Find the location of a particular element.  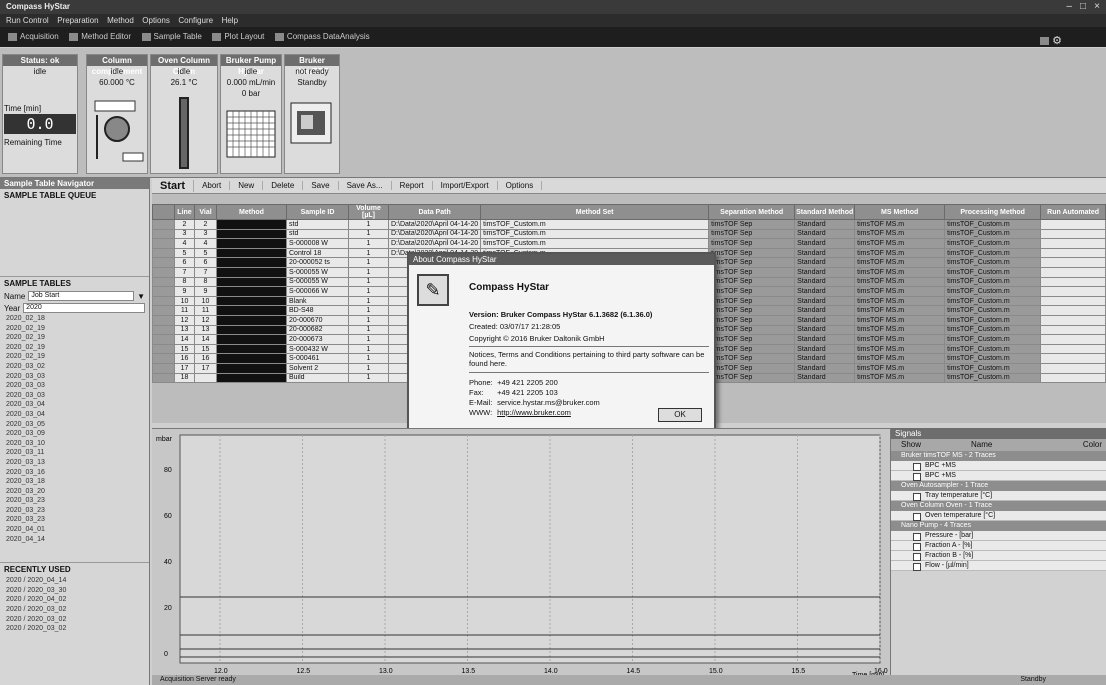

save-button: Save is located at coordinates (321, 185).